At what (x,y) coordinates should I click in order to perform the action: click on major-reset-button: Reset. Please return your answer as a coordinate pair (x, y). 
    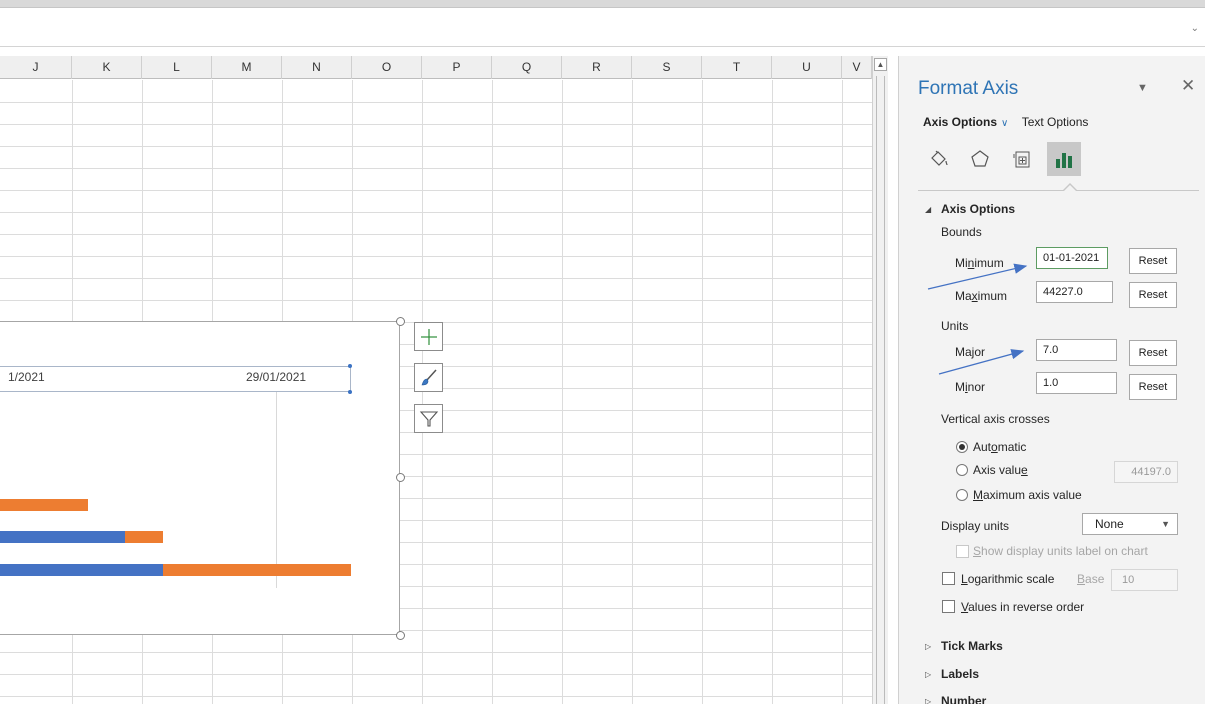
    Looking at the image, I should click on (1153, 353).